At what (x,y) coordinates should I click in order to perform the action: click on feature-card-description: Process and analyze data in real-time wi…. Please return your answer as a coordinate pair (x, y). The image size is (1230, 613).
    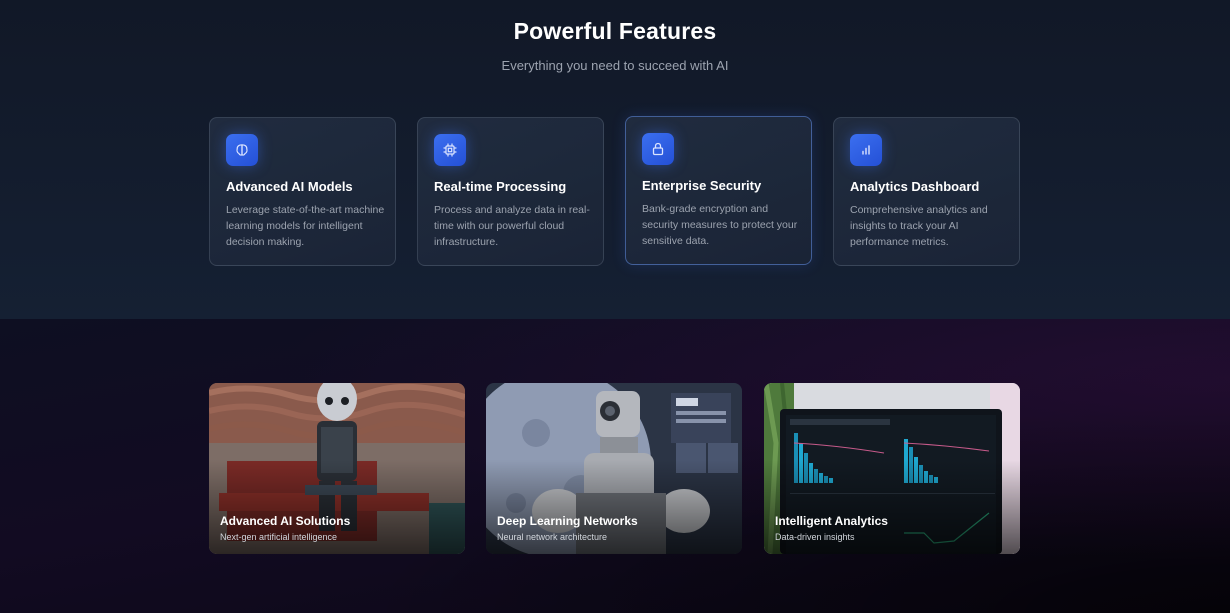
    Looking at the image, I should click on (512, 226).